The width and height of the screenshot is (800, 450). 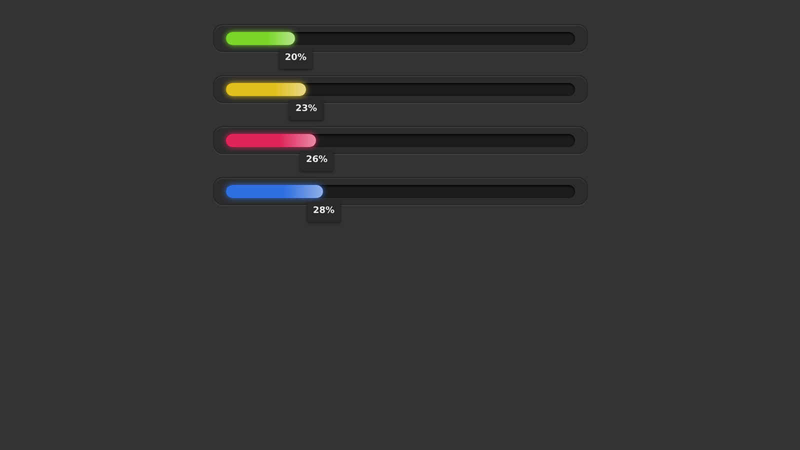 What do you see at coordinates (324, 212) in the screenshot?
I see `percent-tooltip: 28%` at bounding box center [324, 212].